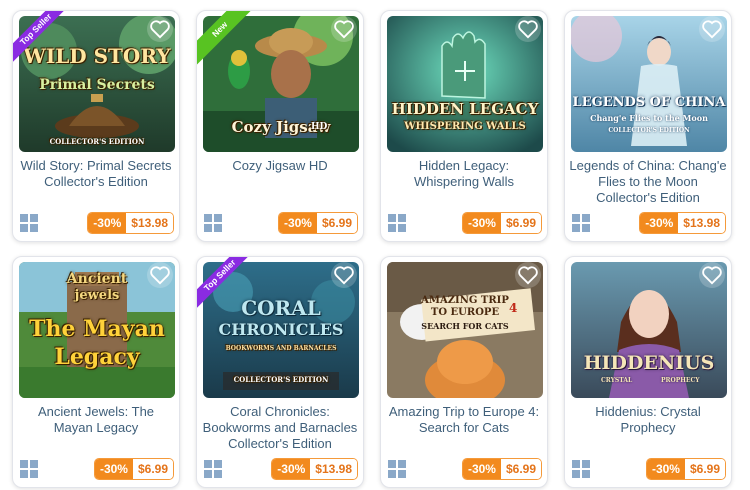 This screenshot has height=490, width=750. I want to click on cover-title-text: Cozy Jigsaw, so click(281, 127).